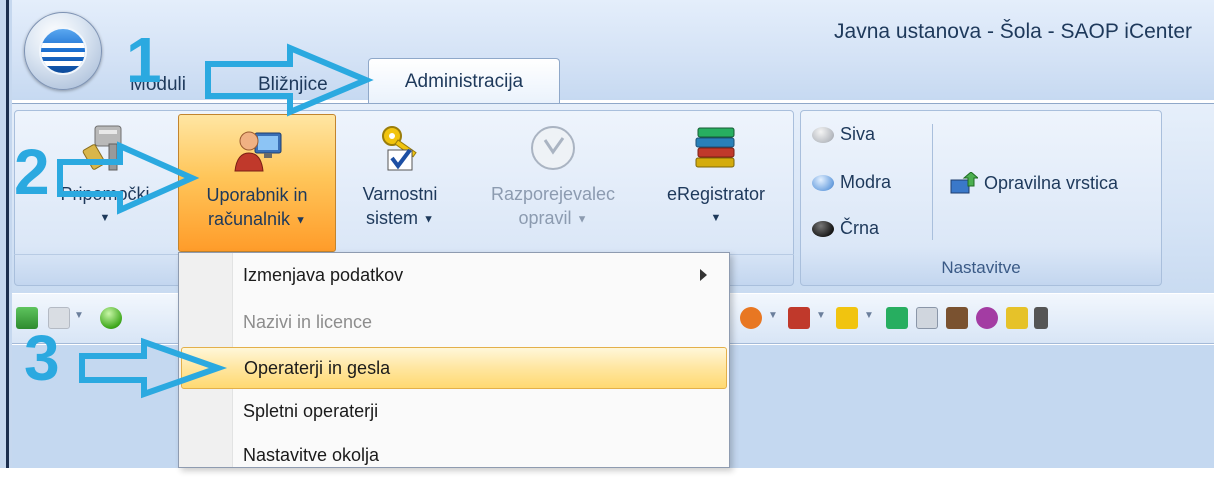 The height and width of the screenshot is (477, 1214). Describe the element at coordinates (153, 368) in the screenshot. I see `arrow-3-icon` at that location.